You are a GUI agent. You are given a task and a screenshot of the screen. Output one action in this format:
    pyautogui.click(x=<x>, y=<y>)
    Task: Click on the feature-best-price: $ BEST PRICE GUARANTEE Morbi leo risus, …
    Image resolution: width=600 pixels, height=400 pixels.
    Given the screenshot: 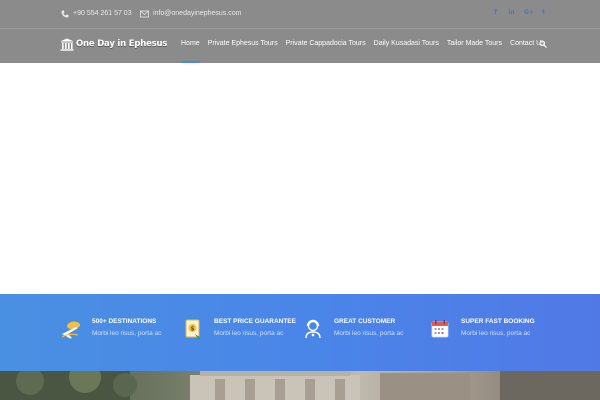 What is the action you would take?
    pyautogui.click(x=239, y=329)
    